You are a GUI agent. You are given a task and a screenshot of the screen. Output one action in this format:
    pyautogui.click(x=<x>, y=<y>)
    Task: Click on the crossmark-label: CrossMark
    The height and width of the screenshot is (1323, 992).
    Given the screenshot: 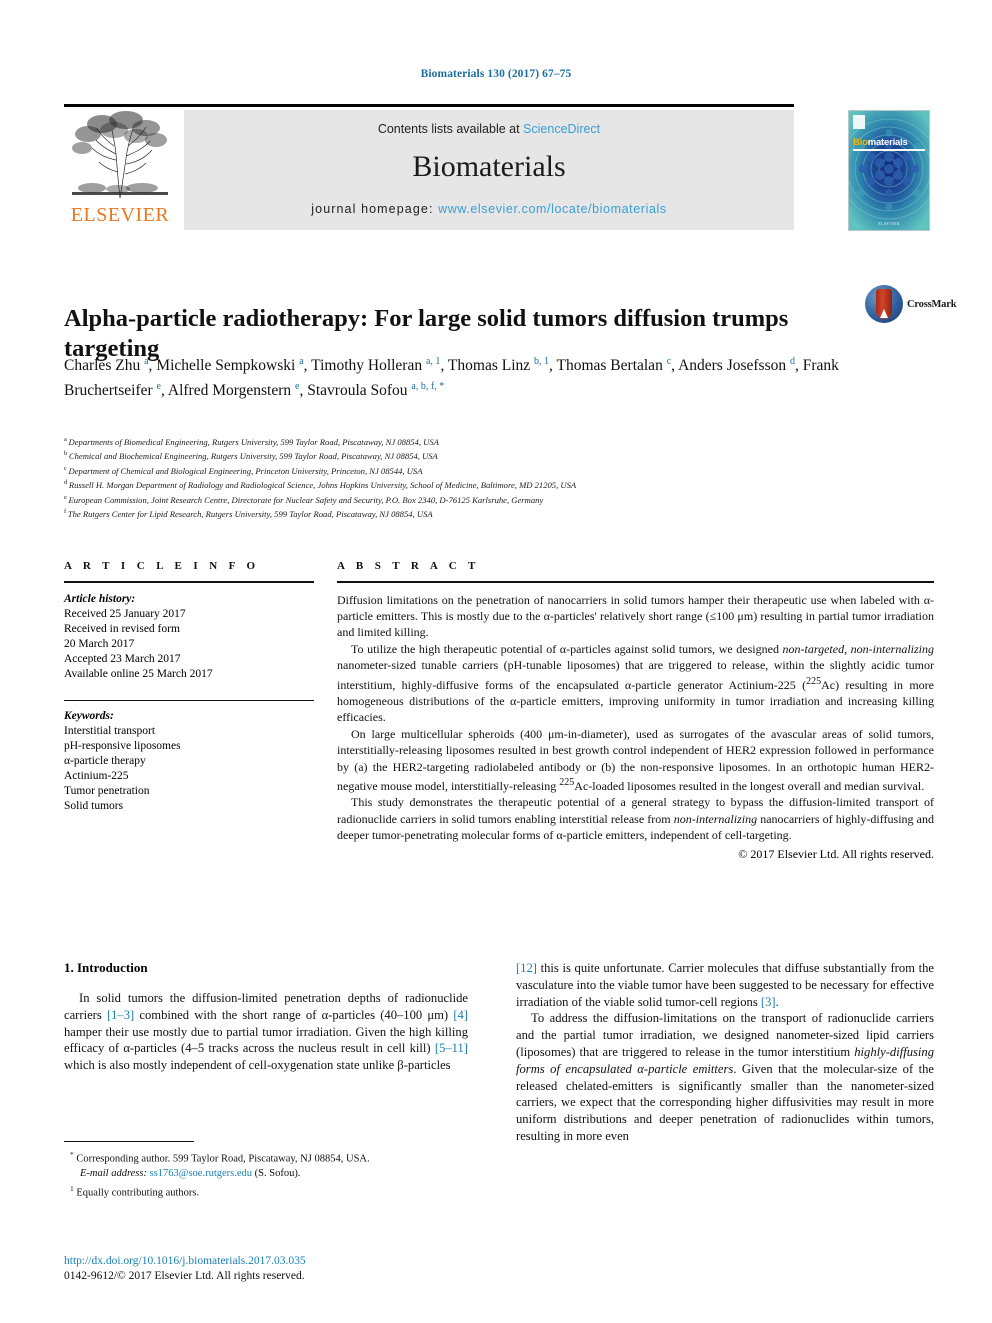 What is the action you would take?
    pyautogui.click(x=932, y=304)
    